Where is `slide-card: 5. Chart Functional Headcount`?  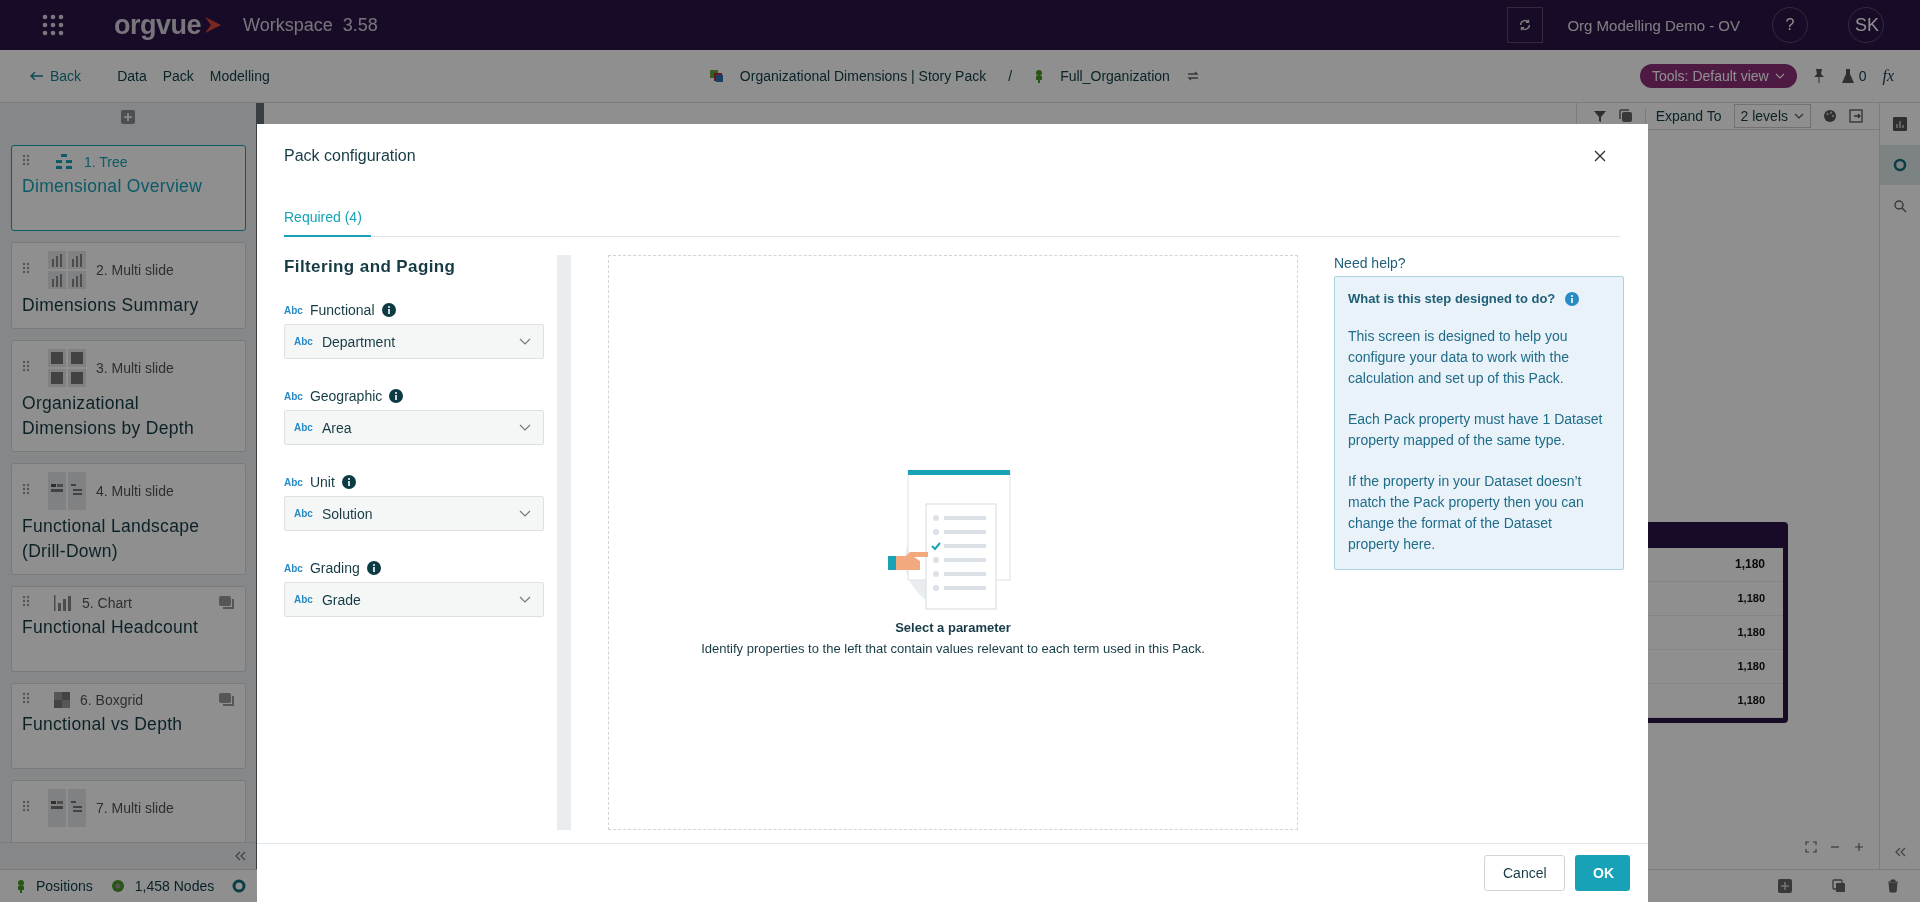 slide-card: 5. Chart Functional Headcount is located at coordinates (128, 629).